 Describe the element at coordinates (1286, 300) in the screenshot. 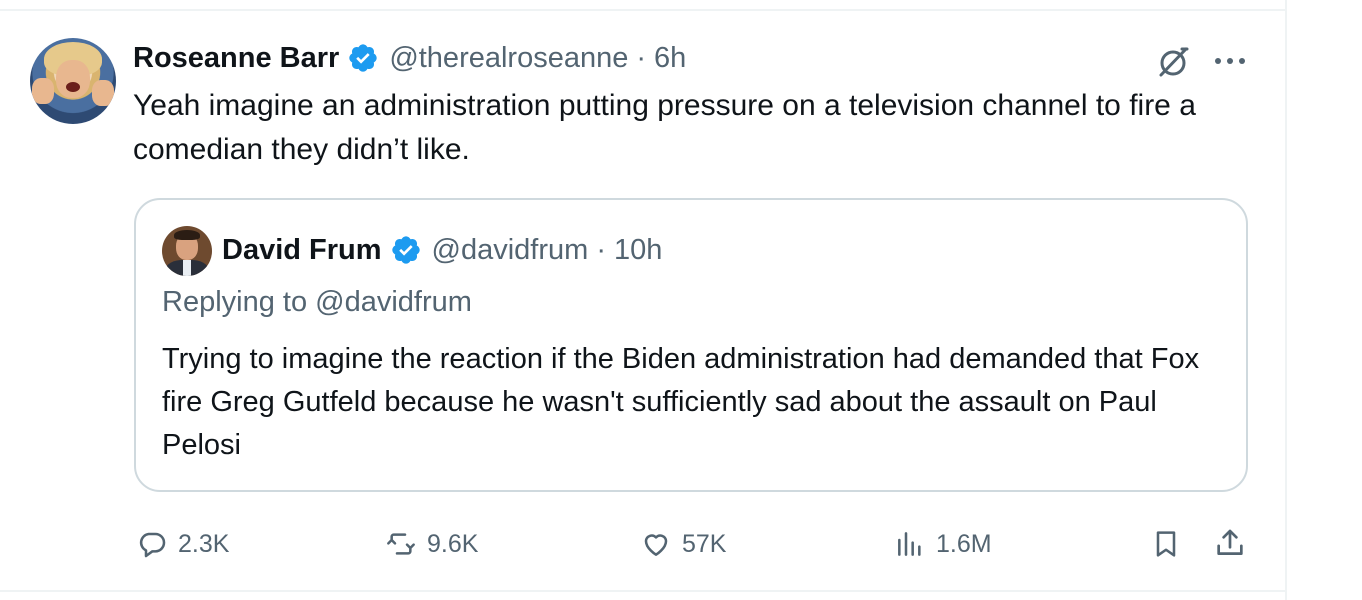

I see `column-divider` at that location.